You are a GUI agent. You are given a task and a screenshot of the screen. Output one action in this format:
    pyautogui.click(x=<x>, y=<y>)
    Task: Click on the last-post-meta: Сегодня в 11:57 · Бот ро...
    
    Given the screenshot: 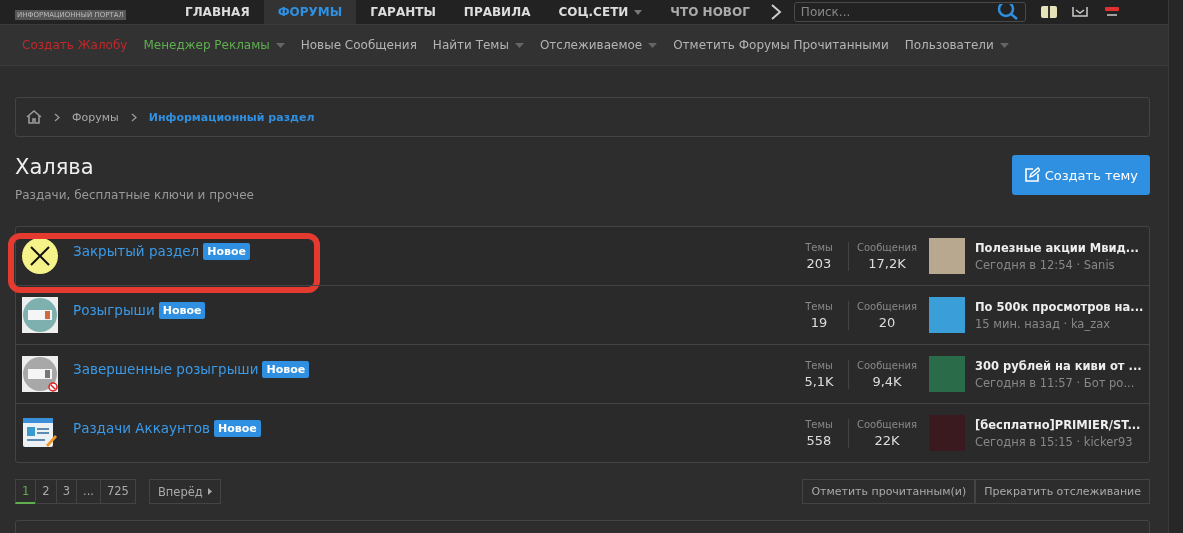 What is the action you would take?
    pyautogui.click(x=1055, y=382)
    